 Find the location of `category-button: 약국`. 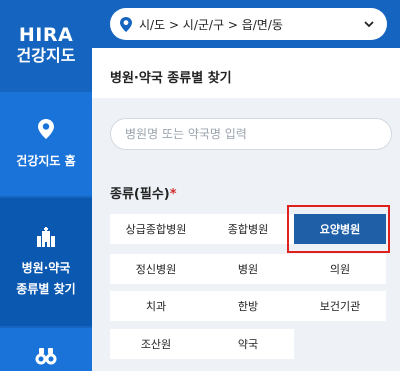

category-button: 약국 is located at coordinates (248, 344).